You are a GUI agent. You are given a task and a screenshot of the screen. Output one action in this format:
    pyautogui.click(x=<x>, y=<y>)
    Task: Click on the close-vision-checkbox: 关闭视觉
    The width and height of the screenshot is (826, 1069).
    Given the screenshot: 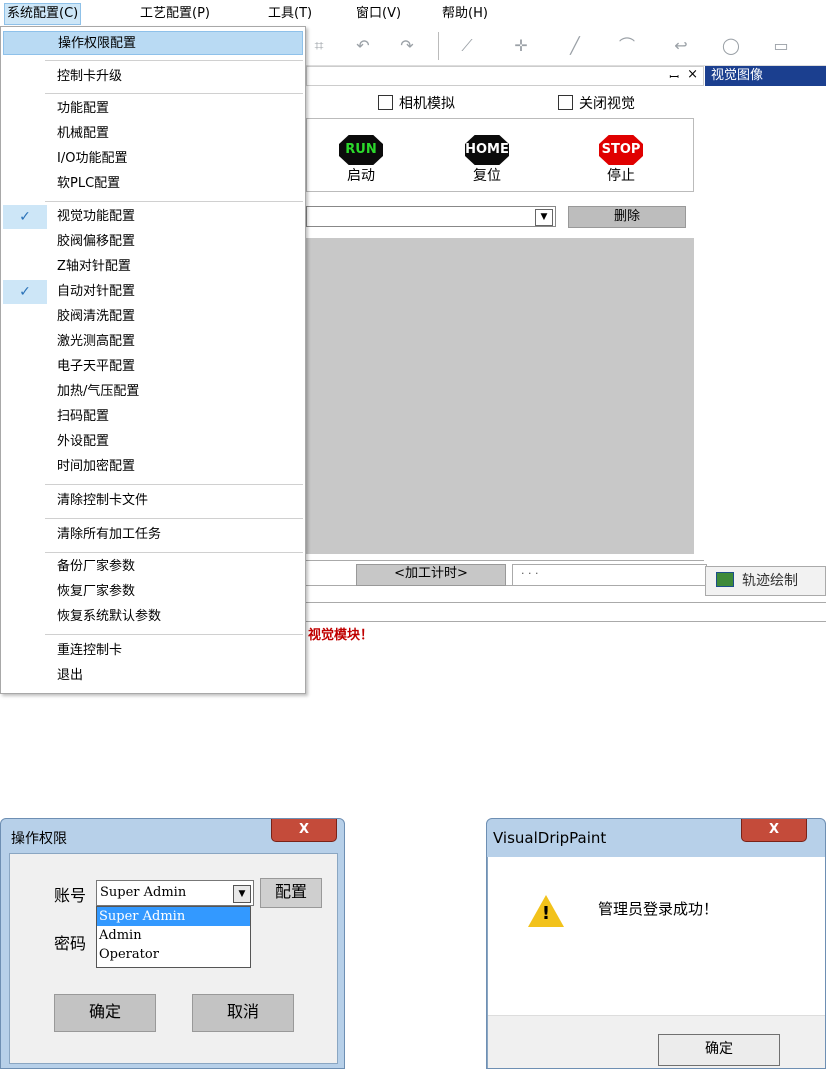 What is the action you would take?
    pyautogui.click(x=596, y=104)
    